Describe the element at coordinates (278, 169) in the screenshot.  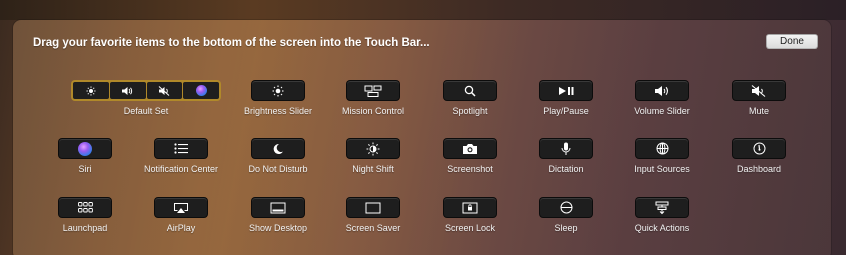
I see `item-label: Do Not Disturb` at that location.